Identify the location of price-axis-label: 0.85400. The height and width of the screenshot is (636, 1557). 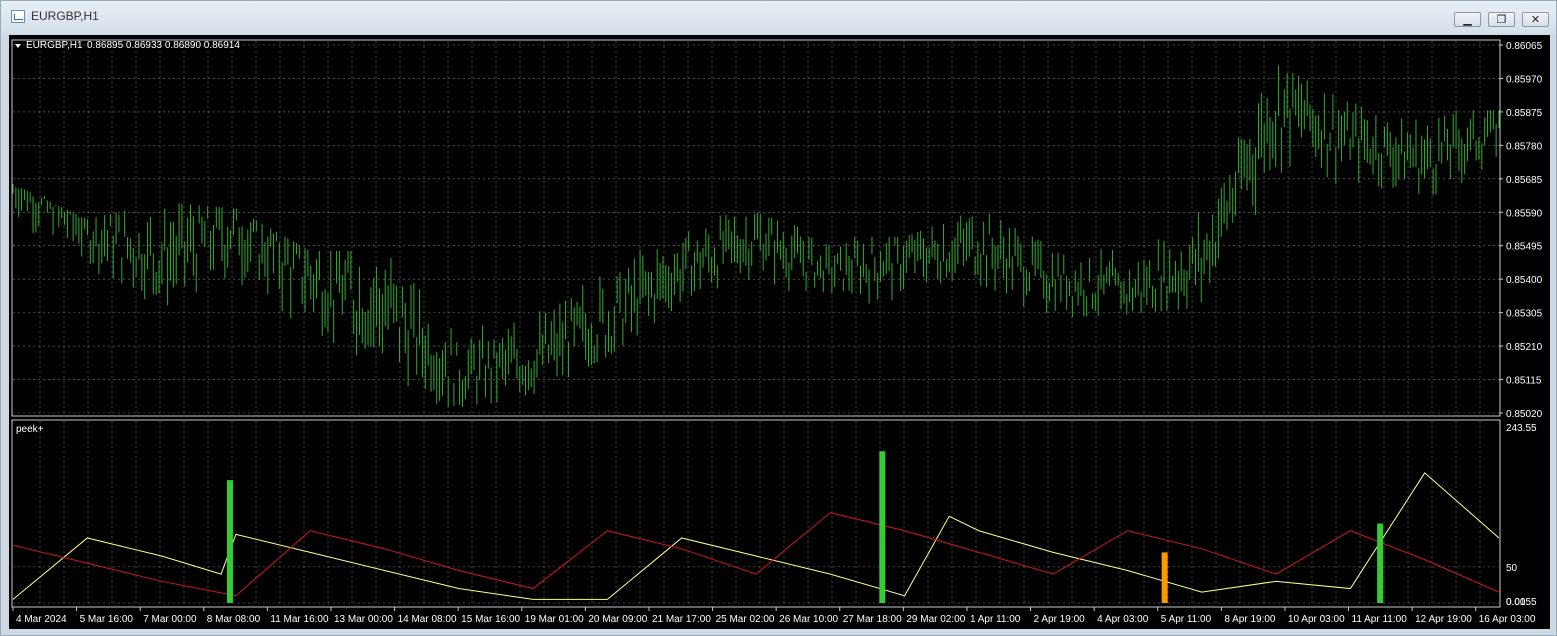
(1524, 280).